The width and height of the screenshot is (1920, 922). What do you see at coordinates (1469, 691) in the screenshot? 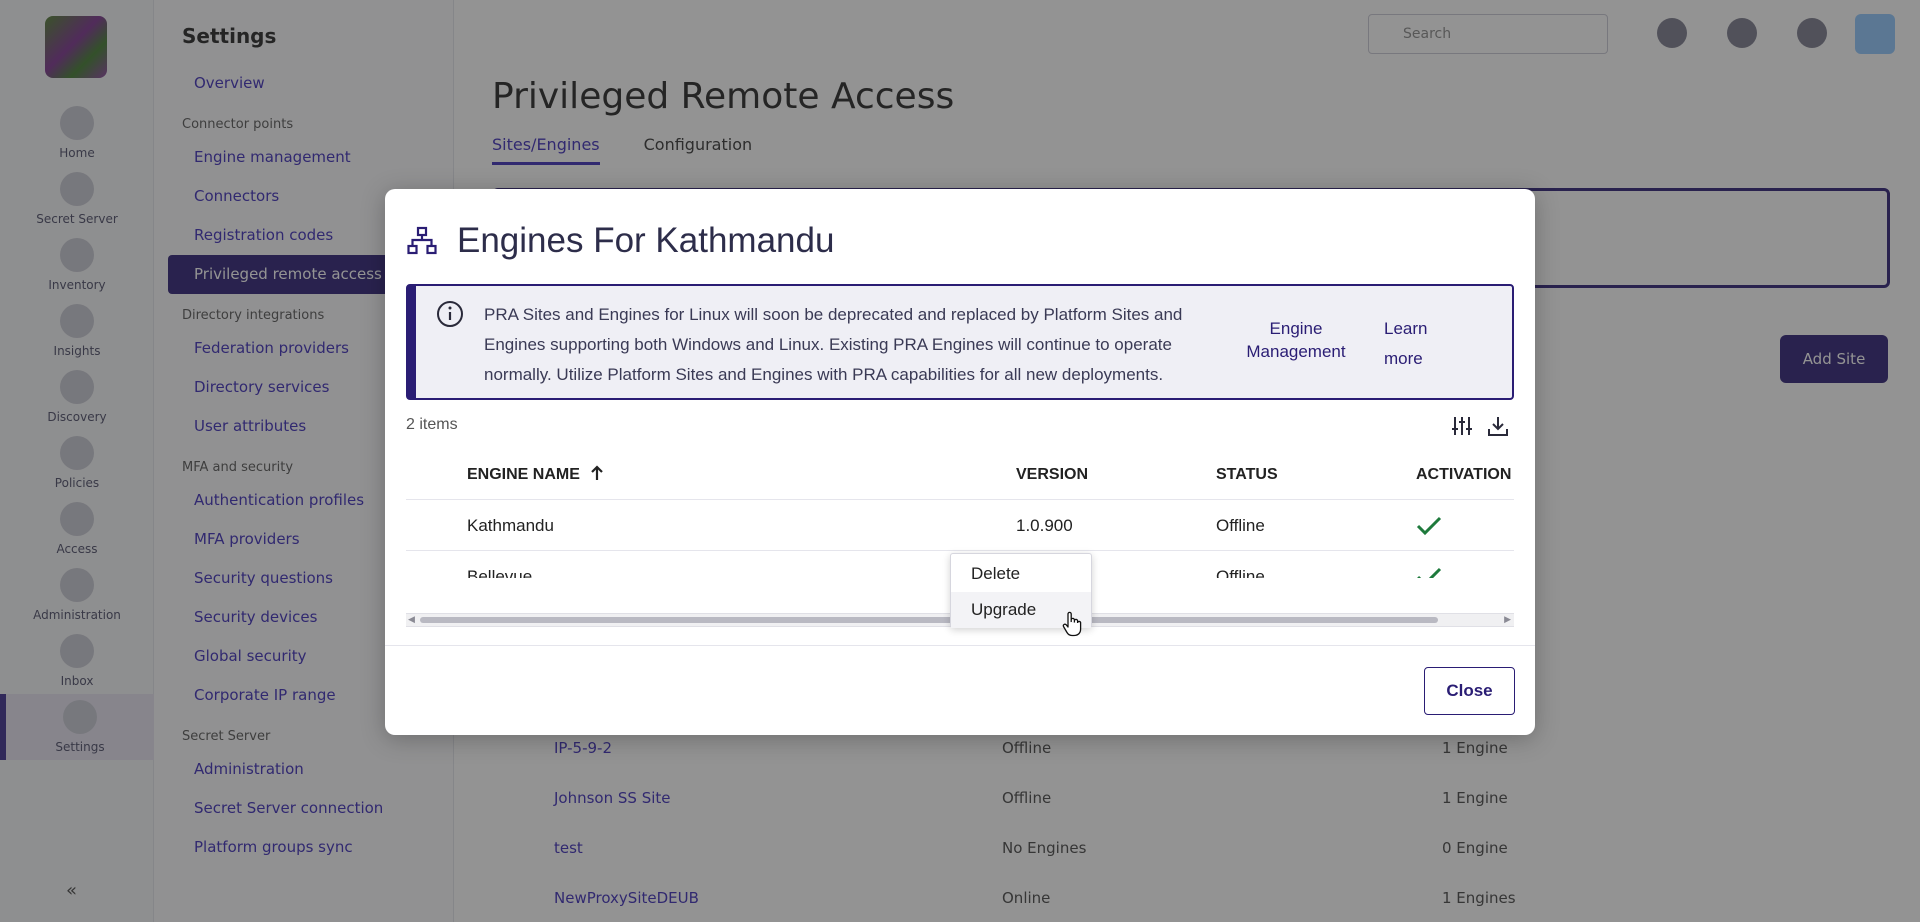
I see `close-button: Close` at bounding box center [1469, 691].